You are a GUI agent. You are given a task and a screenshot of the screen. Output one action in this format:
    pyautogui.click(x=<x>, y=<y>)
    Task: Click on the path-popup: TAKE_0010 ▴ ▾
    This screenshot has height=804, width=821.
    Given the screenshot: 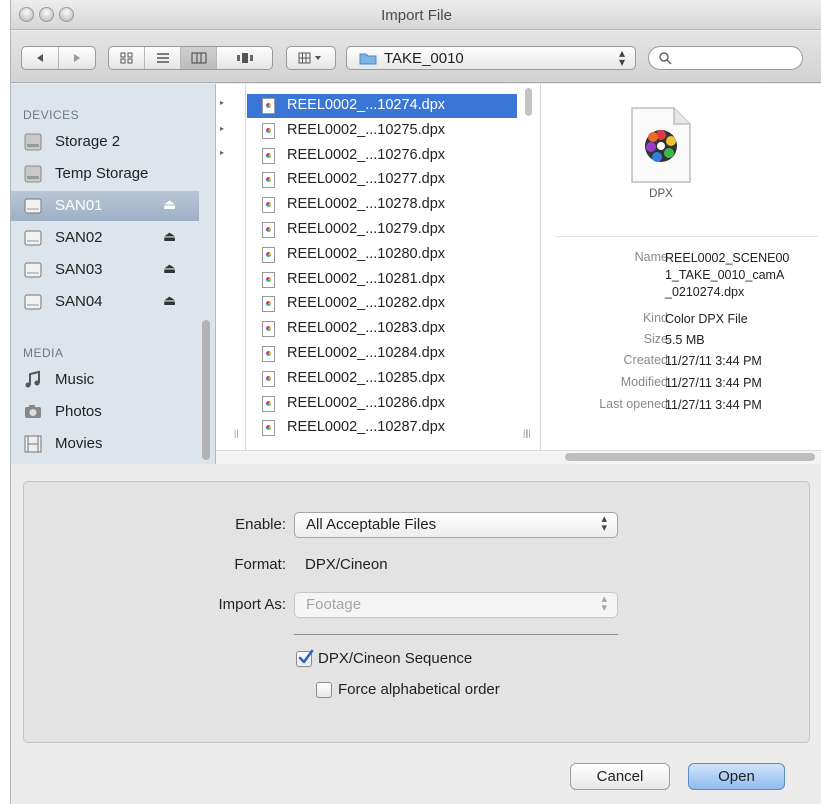 What is the action you would take?
    pyautogui.click(x=491, y=58)
    